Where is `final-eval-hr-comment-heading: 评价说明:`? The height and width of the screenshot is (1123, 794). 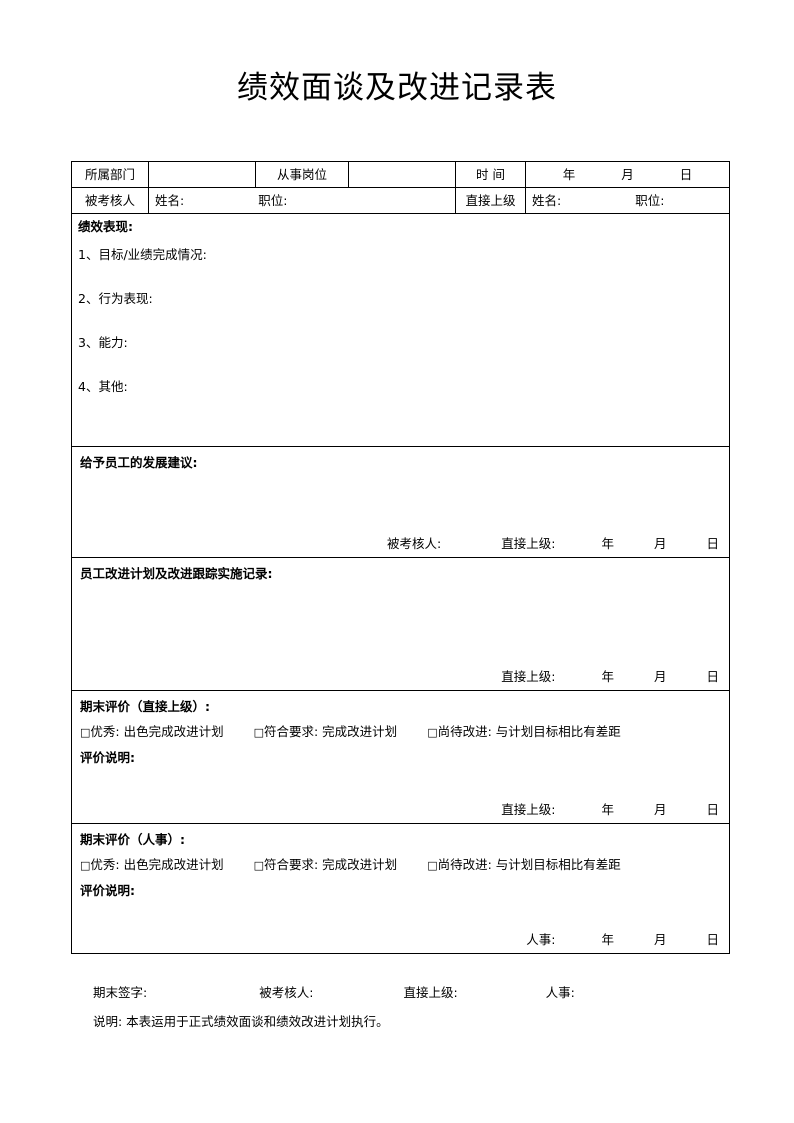
final-eval-hr-comment-heading: 评价说明: is located at coordinates (107, 890).